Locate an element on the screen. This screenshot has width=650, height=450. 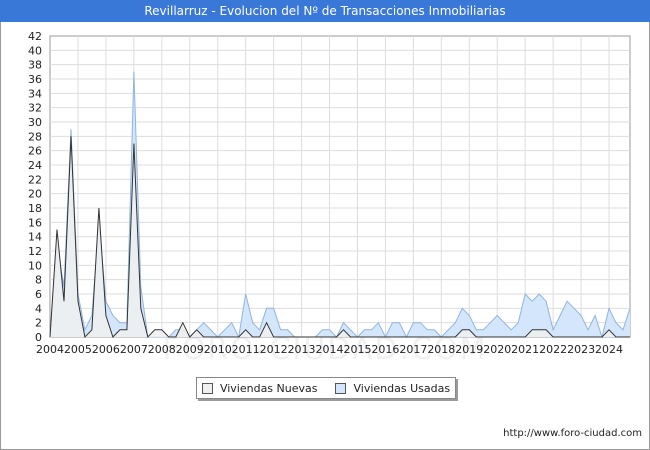
footer-url: http://www.foro-ciudad.com is located at coordinates (572, 433).